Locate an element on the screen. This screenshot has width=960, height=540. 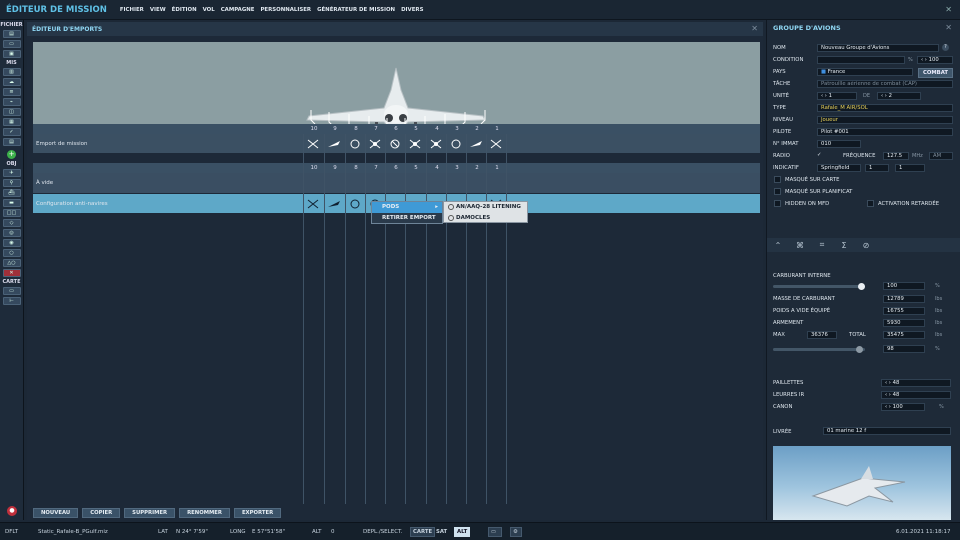
vehicle-icon: ▬ is located at coordinates (11, 203).